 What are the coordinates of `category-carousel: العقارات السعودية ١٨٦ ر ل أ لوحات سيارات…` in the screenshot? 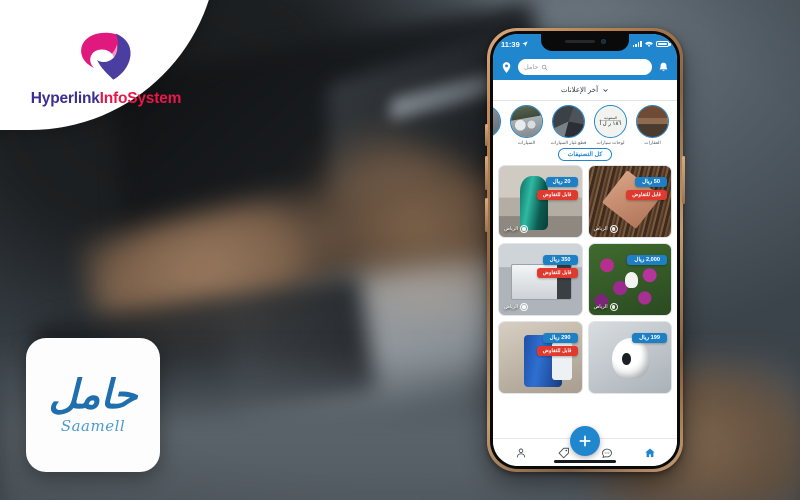 It's located at (585, 124).